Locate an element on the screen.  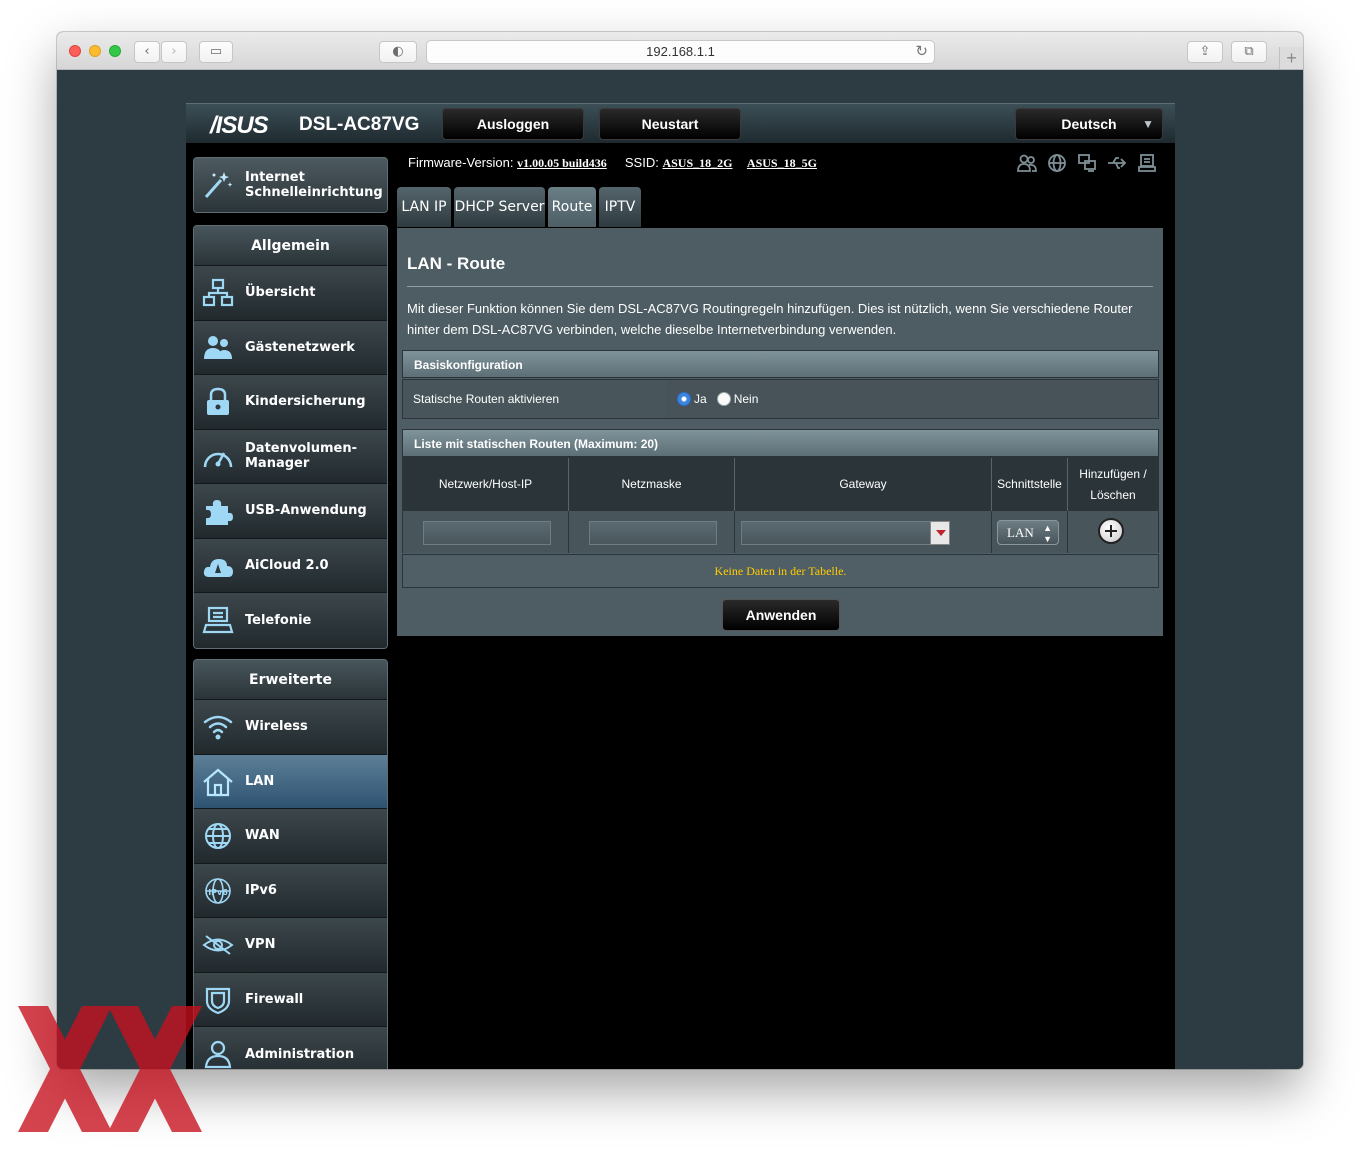
quick-setup-label: Internet Schnelleinrichtung is located at coordinates (314, 185).